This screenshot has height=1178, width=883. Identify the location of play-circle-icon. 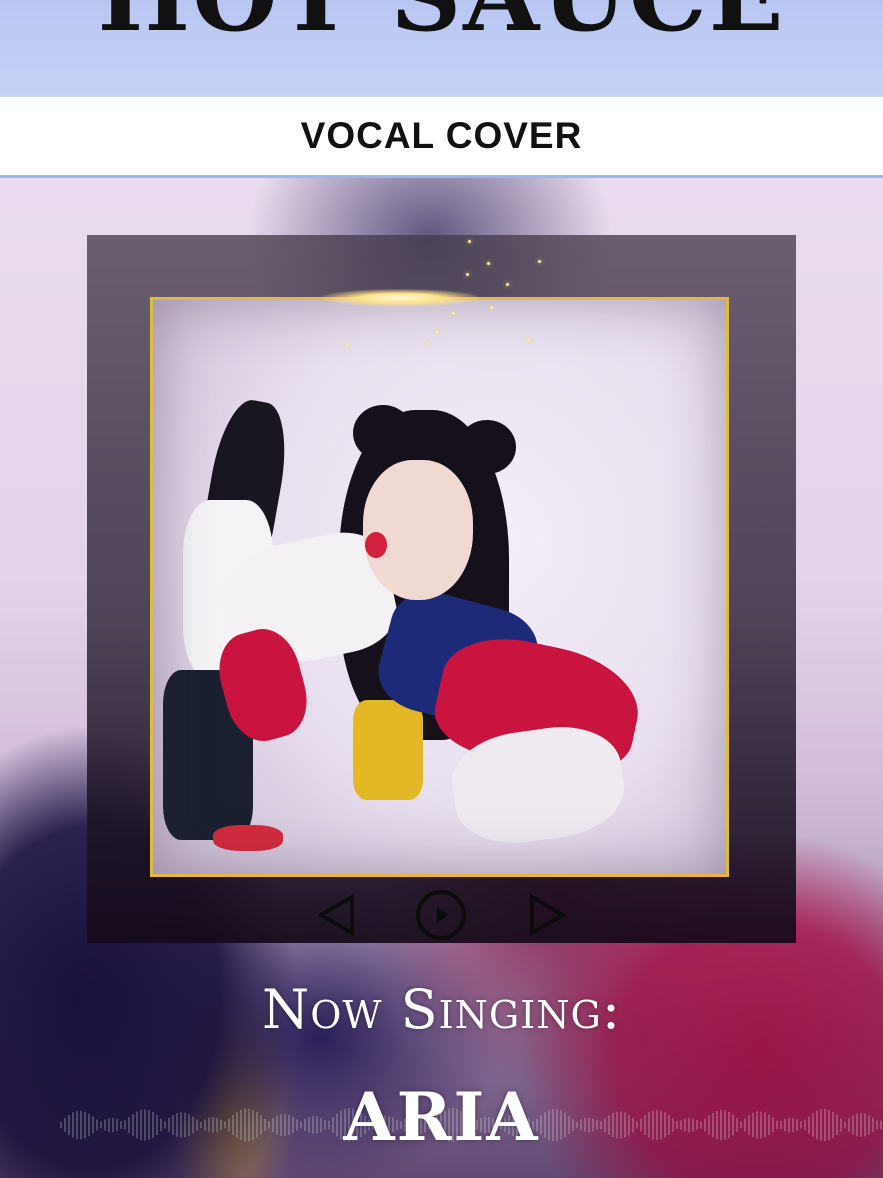
(441, 915).